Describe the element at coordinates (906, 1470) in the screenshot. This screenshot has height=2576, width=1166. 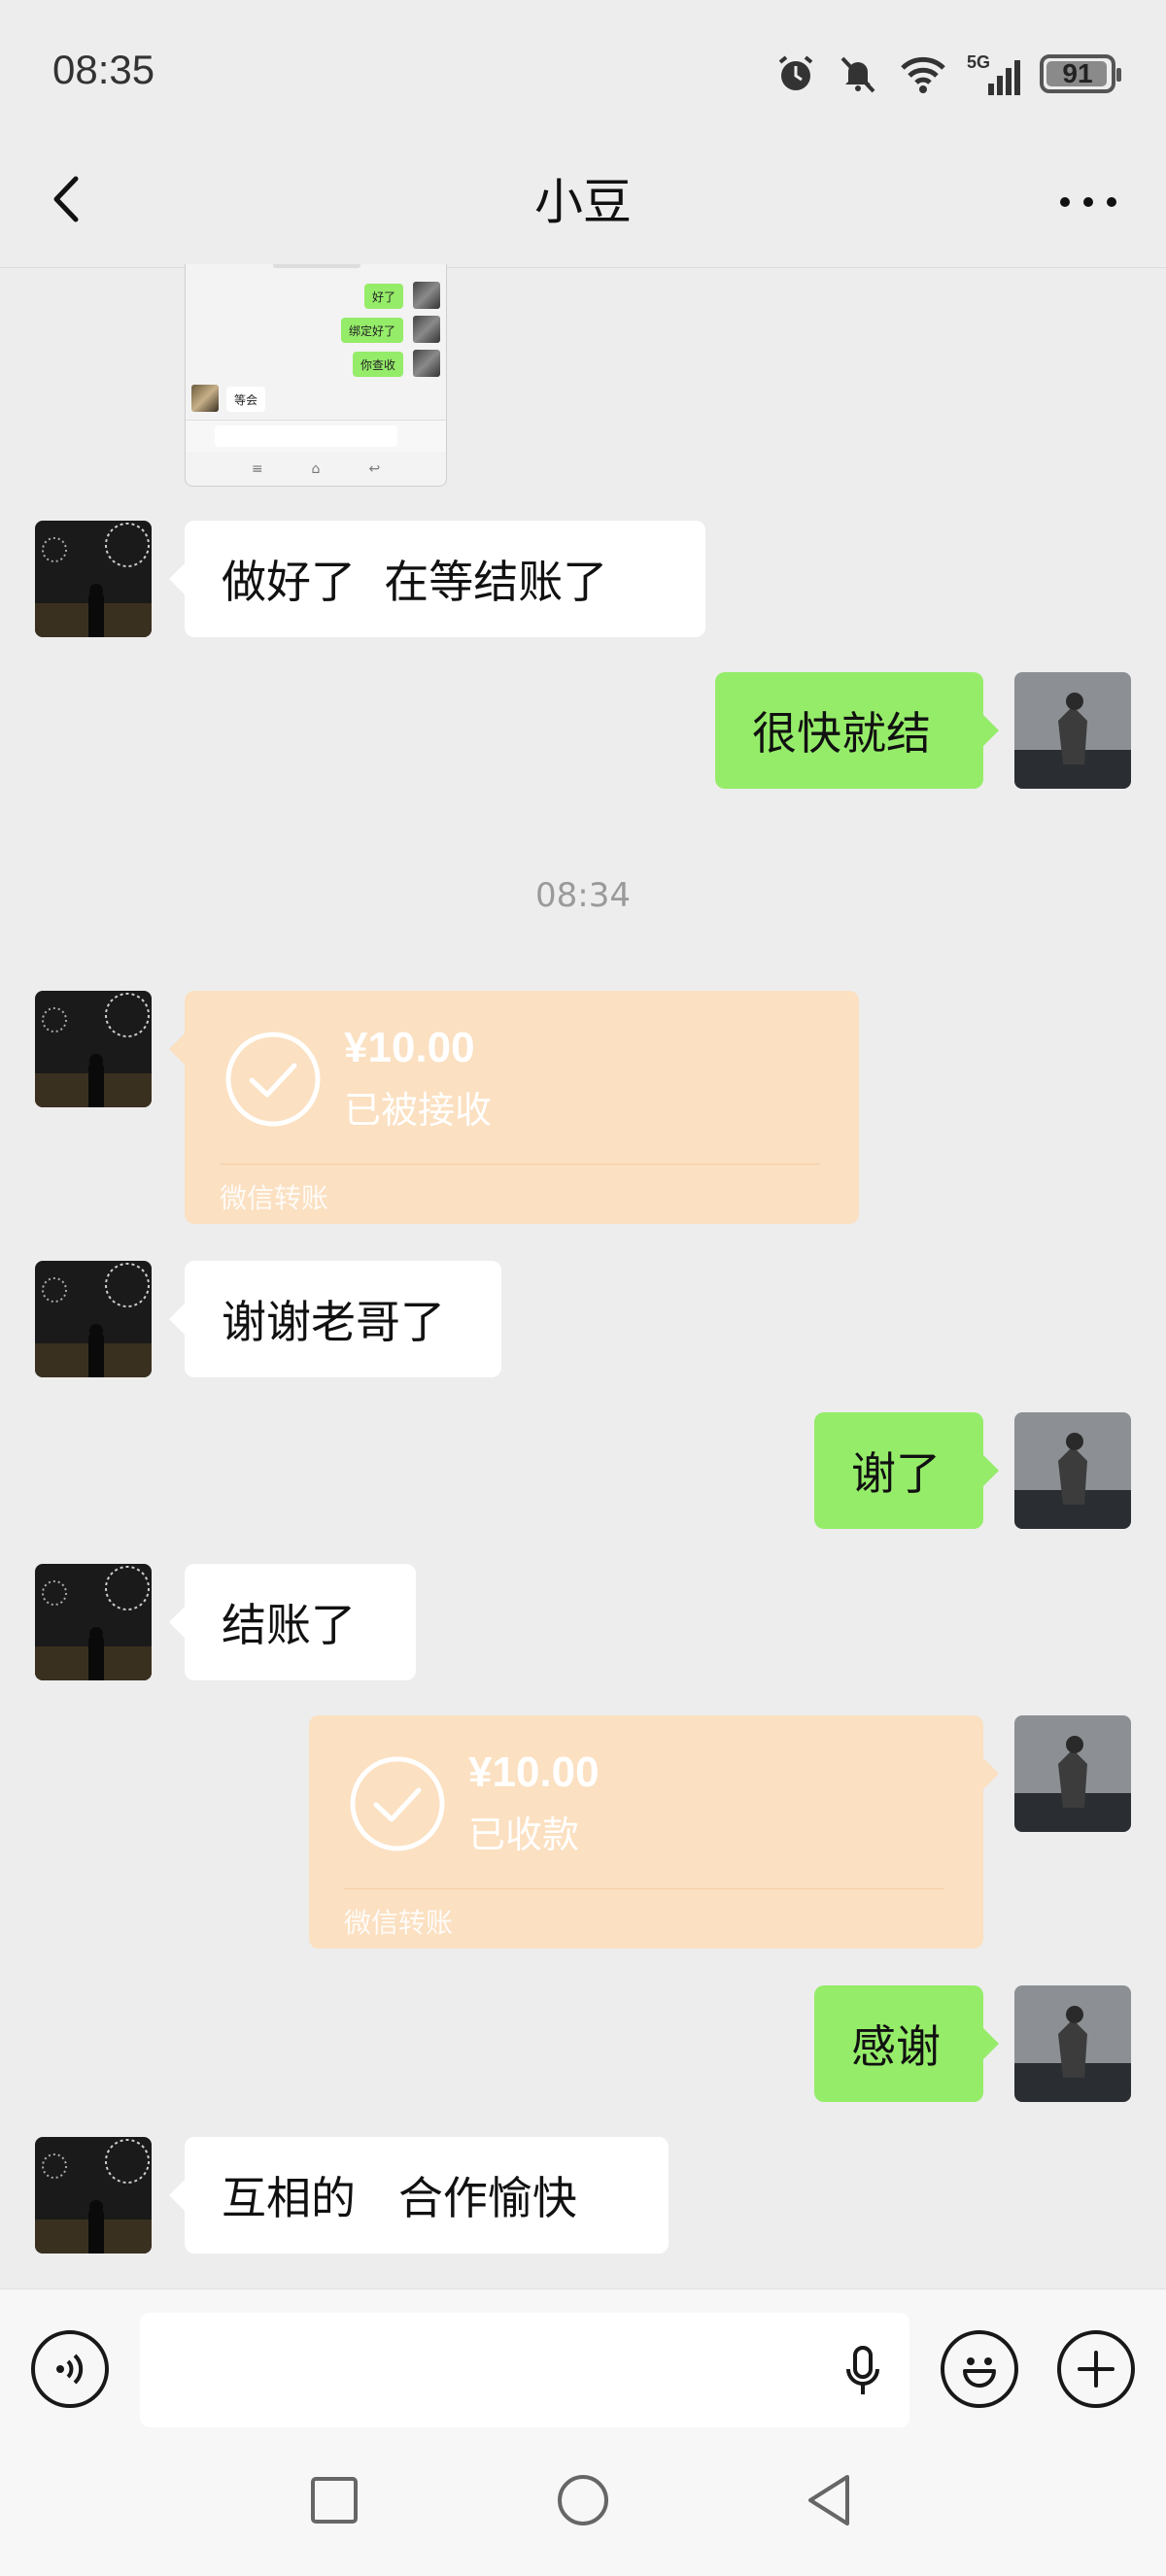
I see `message-bubble: 谢了` at that location.